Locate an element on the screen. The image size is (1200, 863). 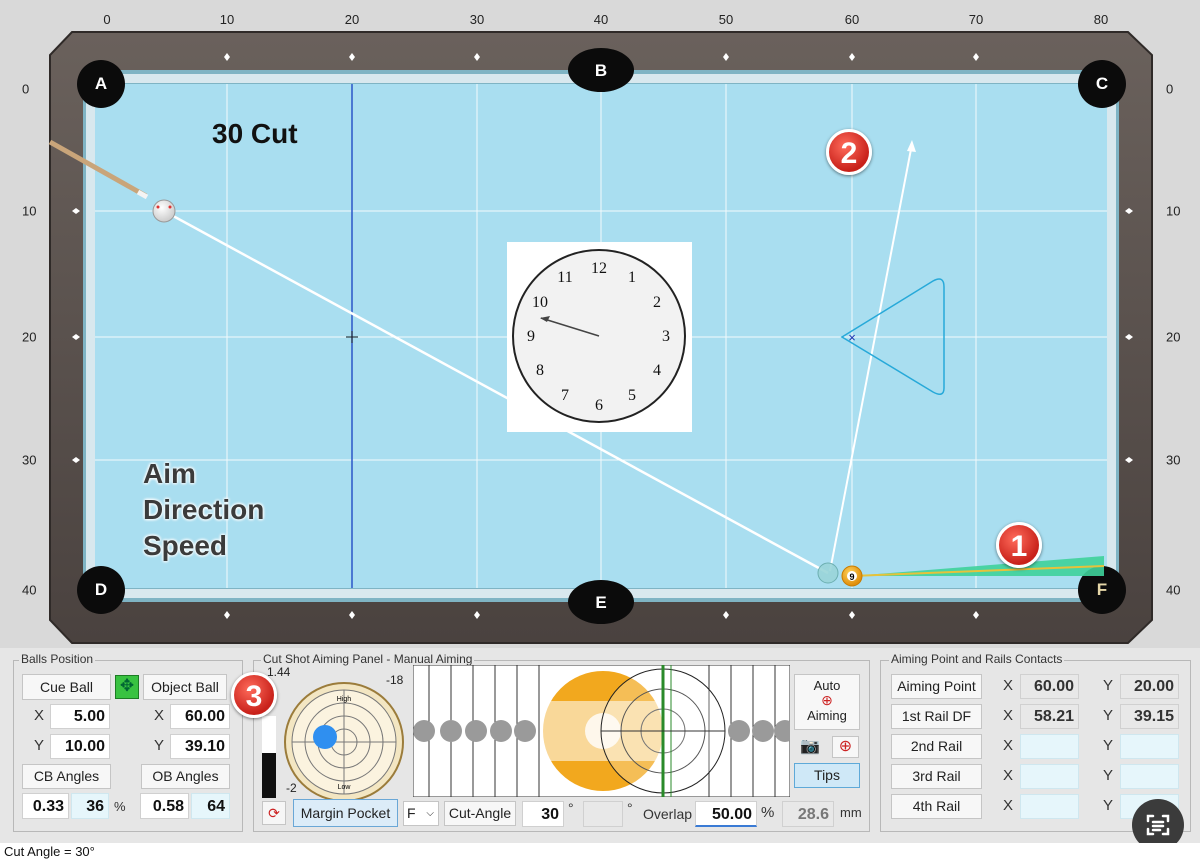
degree-label-2: ° is located at coordinates (630, 808).